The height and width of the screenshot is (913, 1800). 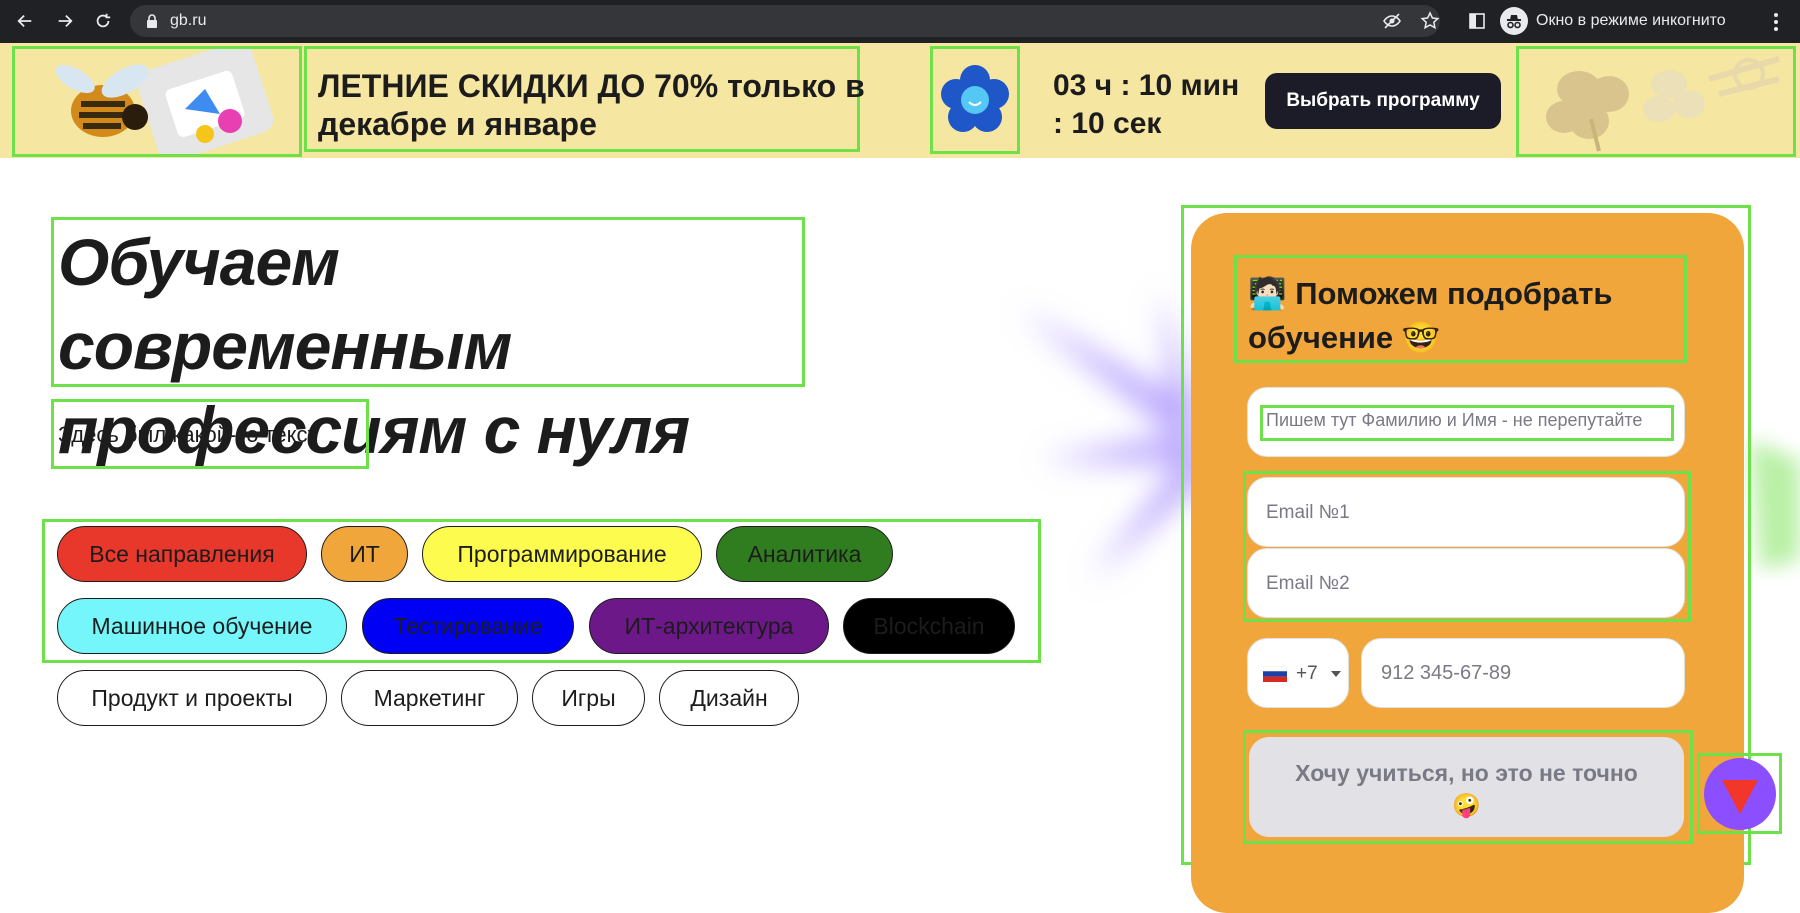 I want to click on lock-icon, so click(x=152, y=21).